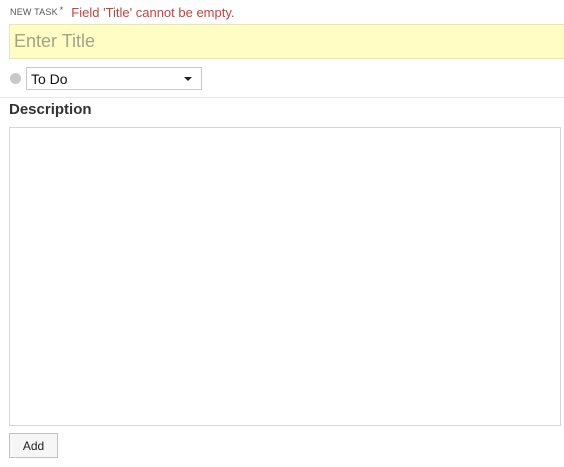  I want to click on status-dot-icon, so click(15, 78).